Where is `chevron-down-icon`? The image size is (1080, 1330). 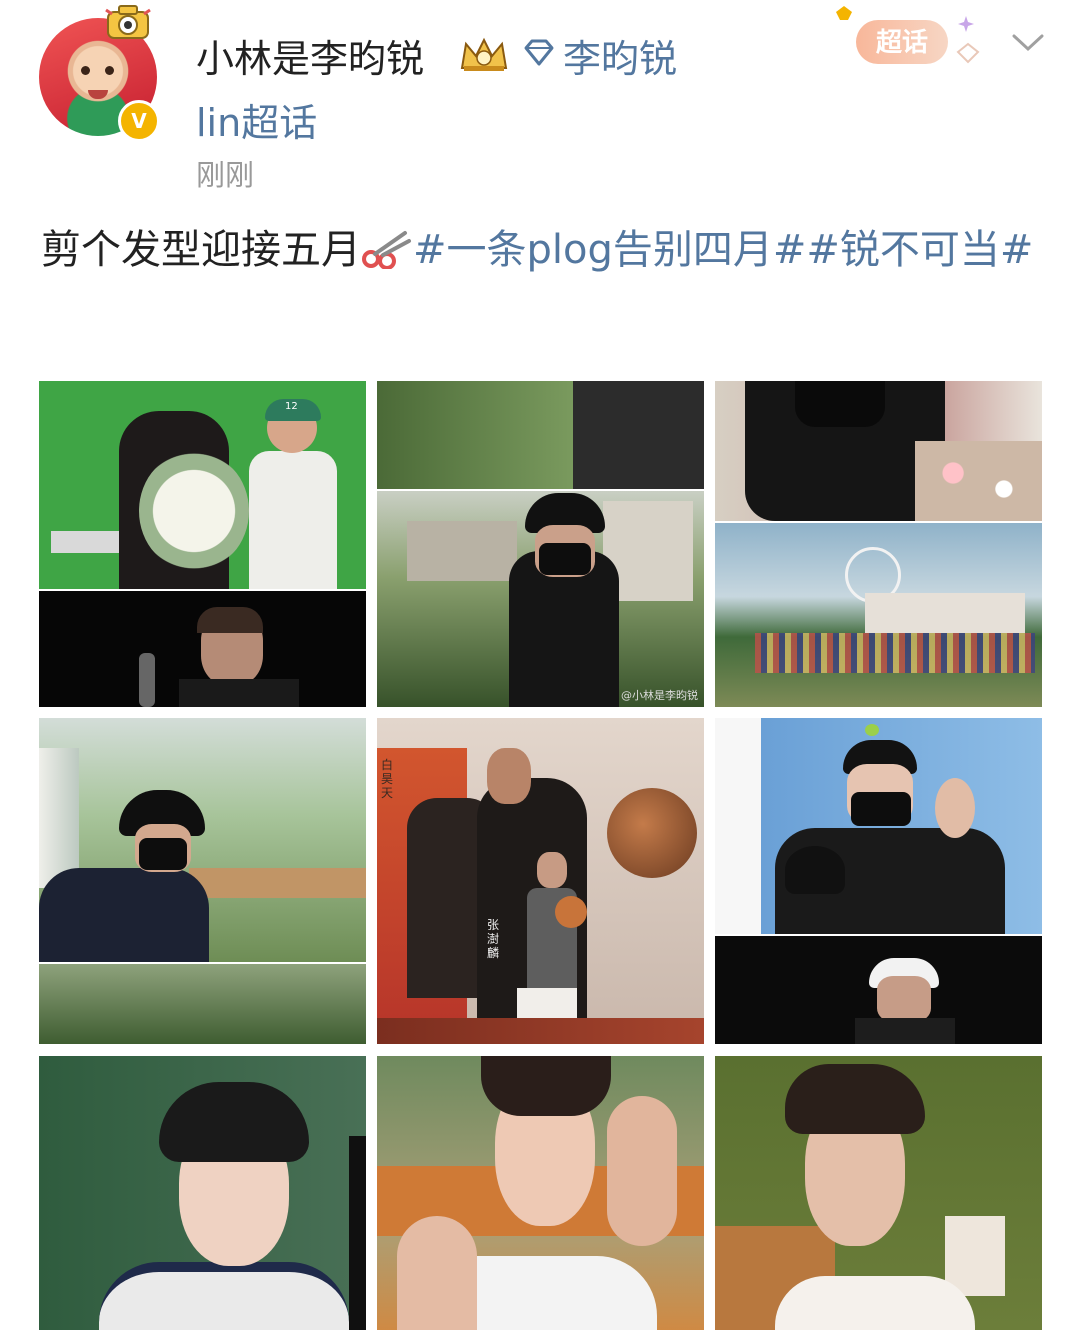 chevron-down-icon is located at coordinates (1028, 42).